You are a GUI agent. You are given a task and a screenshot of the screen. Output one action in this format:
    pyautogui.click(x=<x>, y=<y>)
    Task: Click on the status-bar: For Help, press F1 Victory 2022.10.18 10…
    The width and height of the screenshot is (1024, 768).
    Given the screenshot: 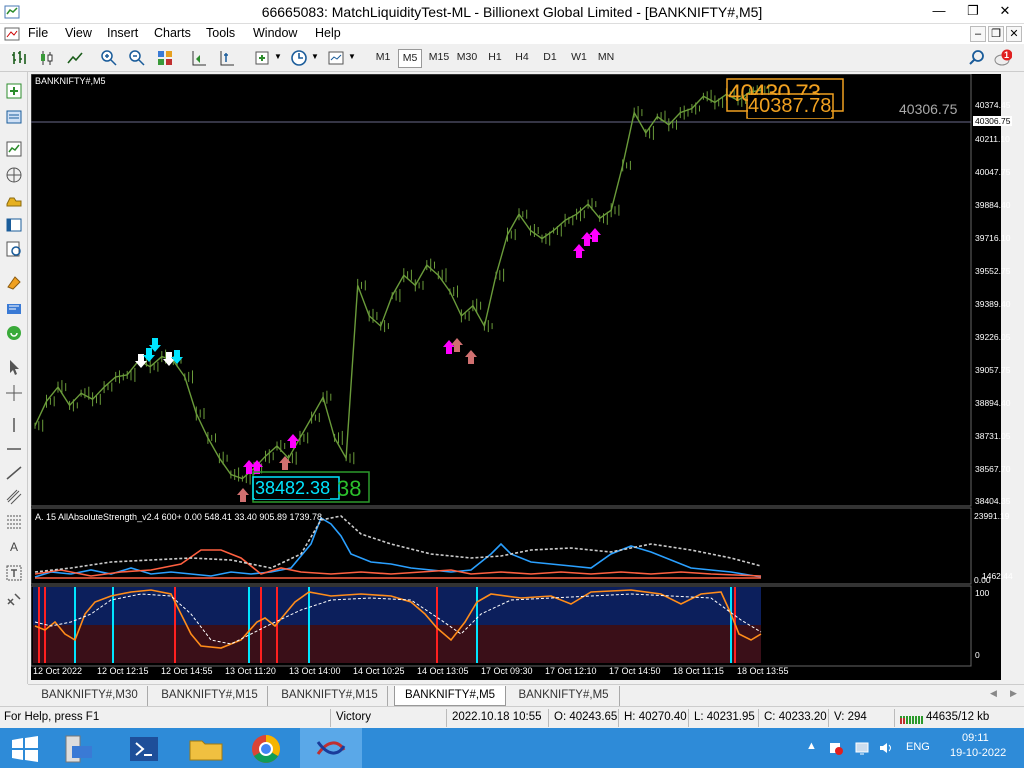 What is the action you would take?
    pyautogui.click(x=512, y=717)
    